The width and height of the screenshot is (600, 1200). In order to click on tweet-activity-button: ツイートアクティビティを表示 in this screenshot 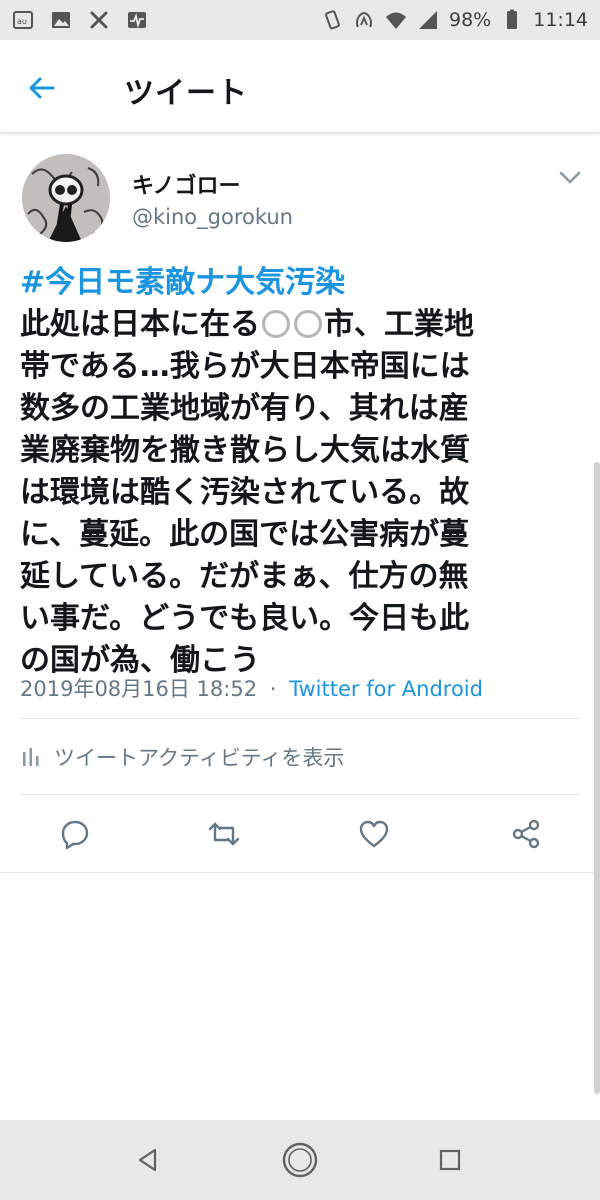, I will do `click(182, 757)`.